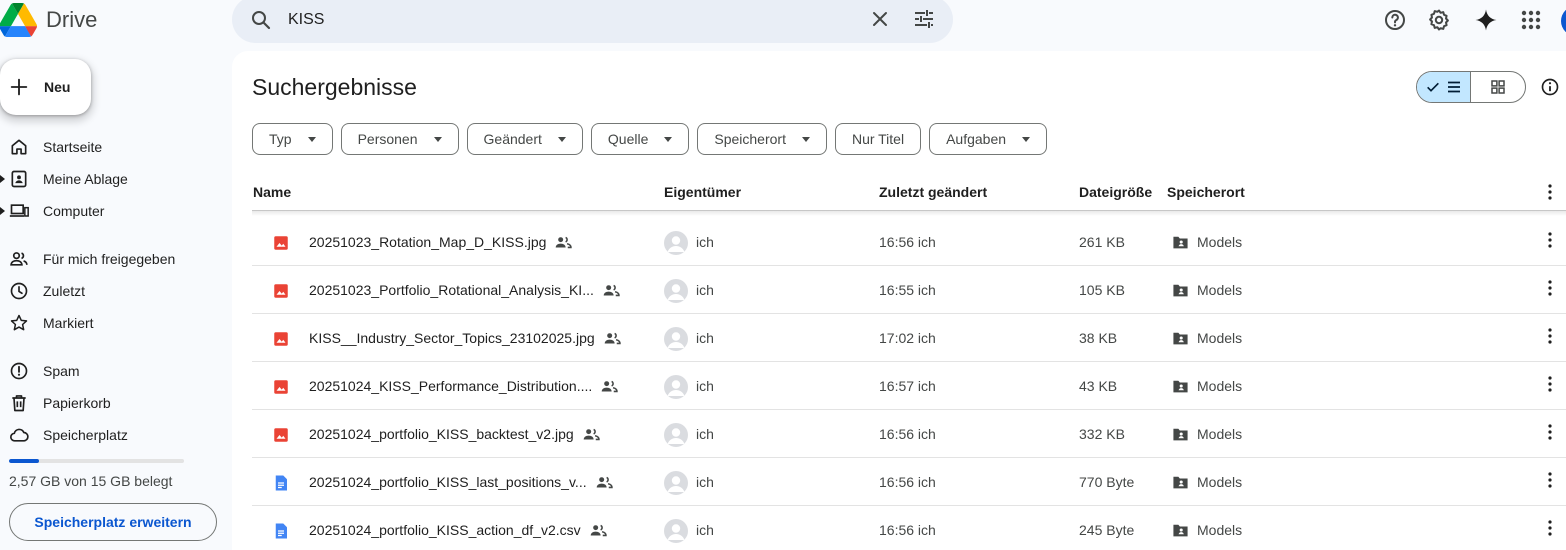 Image resolution: width=1566 pixels, height=550 pixels. Describe the element at coordinates (1395, 20) in the screenshot. I see `help-icon` at that location.